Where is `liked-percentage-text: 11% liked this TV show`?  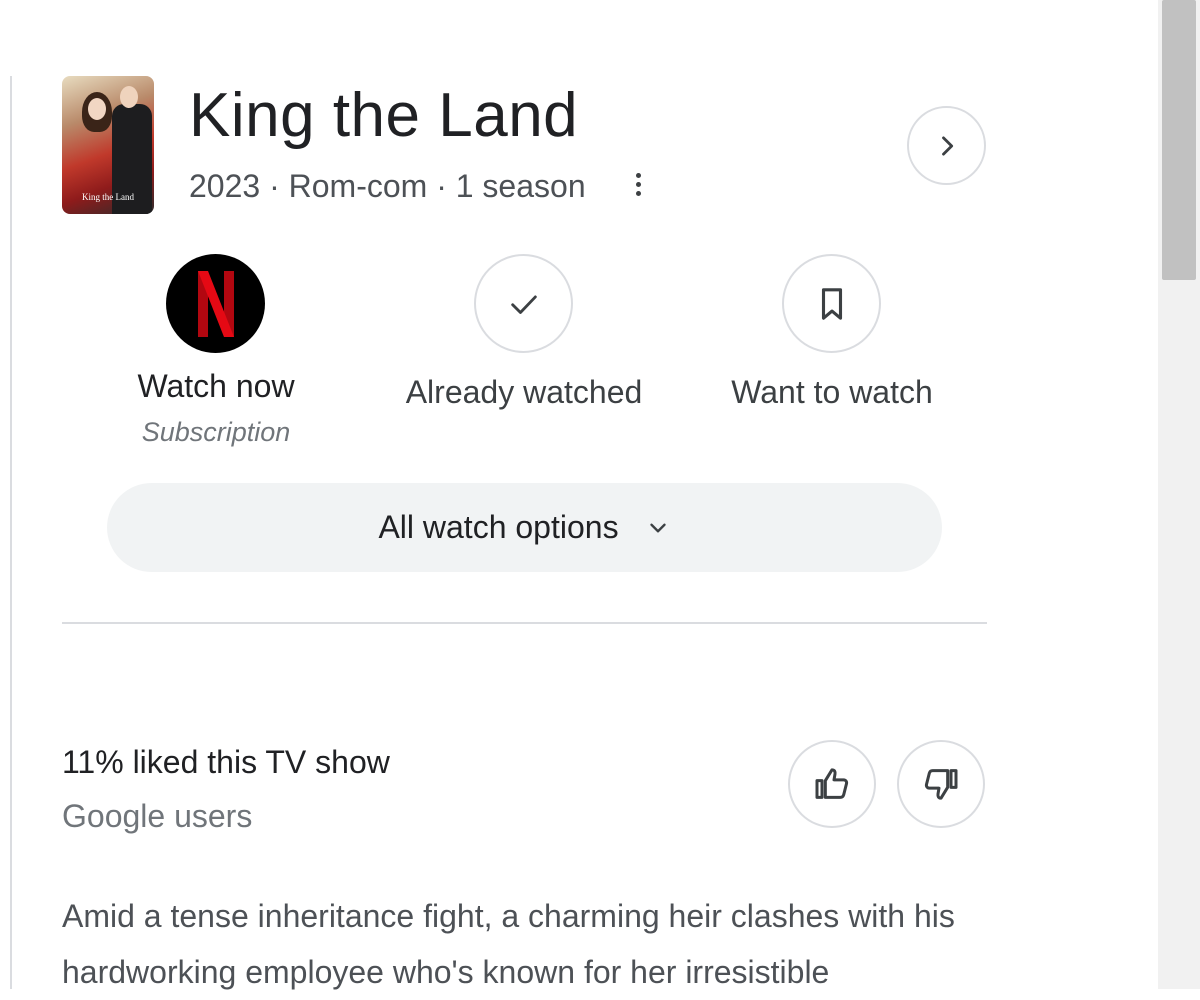
liked-percentage-text: 11% liked this TV show is located at coordinates (226, 762).